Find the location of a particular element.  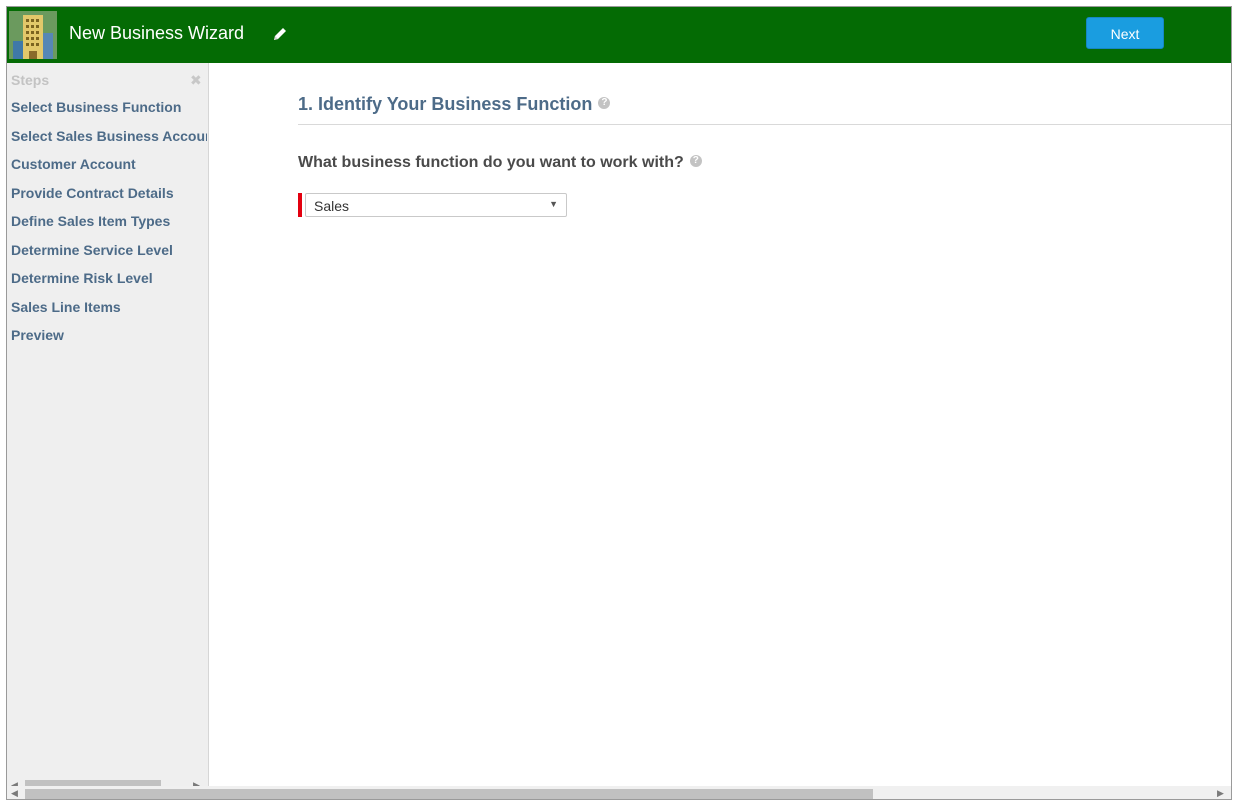

chevron-down-icon: ▼ is located at coordinates (553, 204).